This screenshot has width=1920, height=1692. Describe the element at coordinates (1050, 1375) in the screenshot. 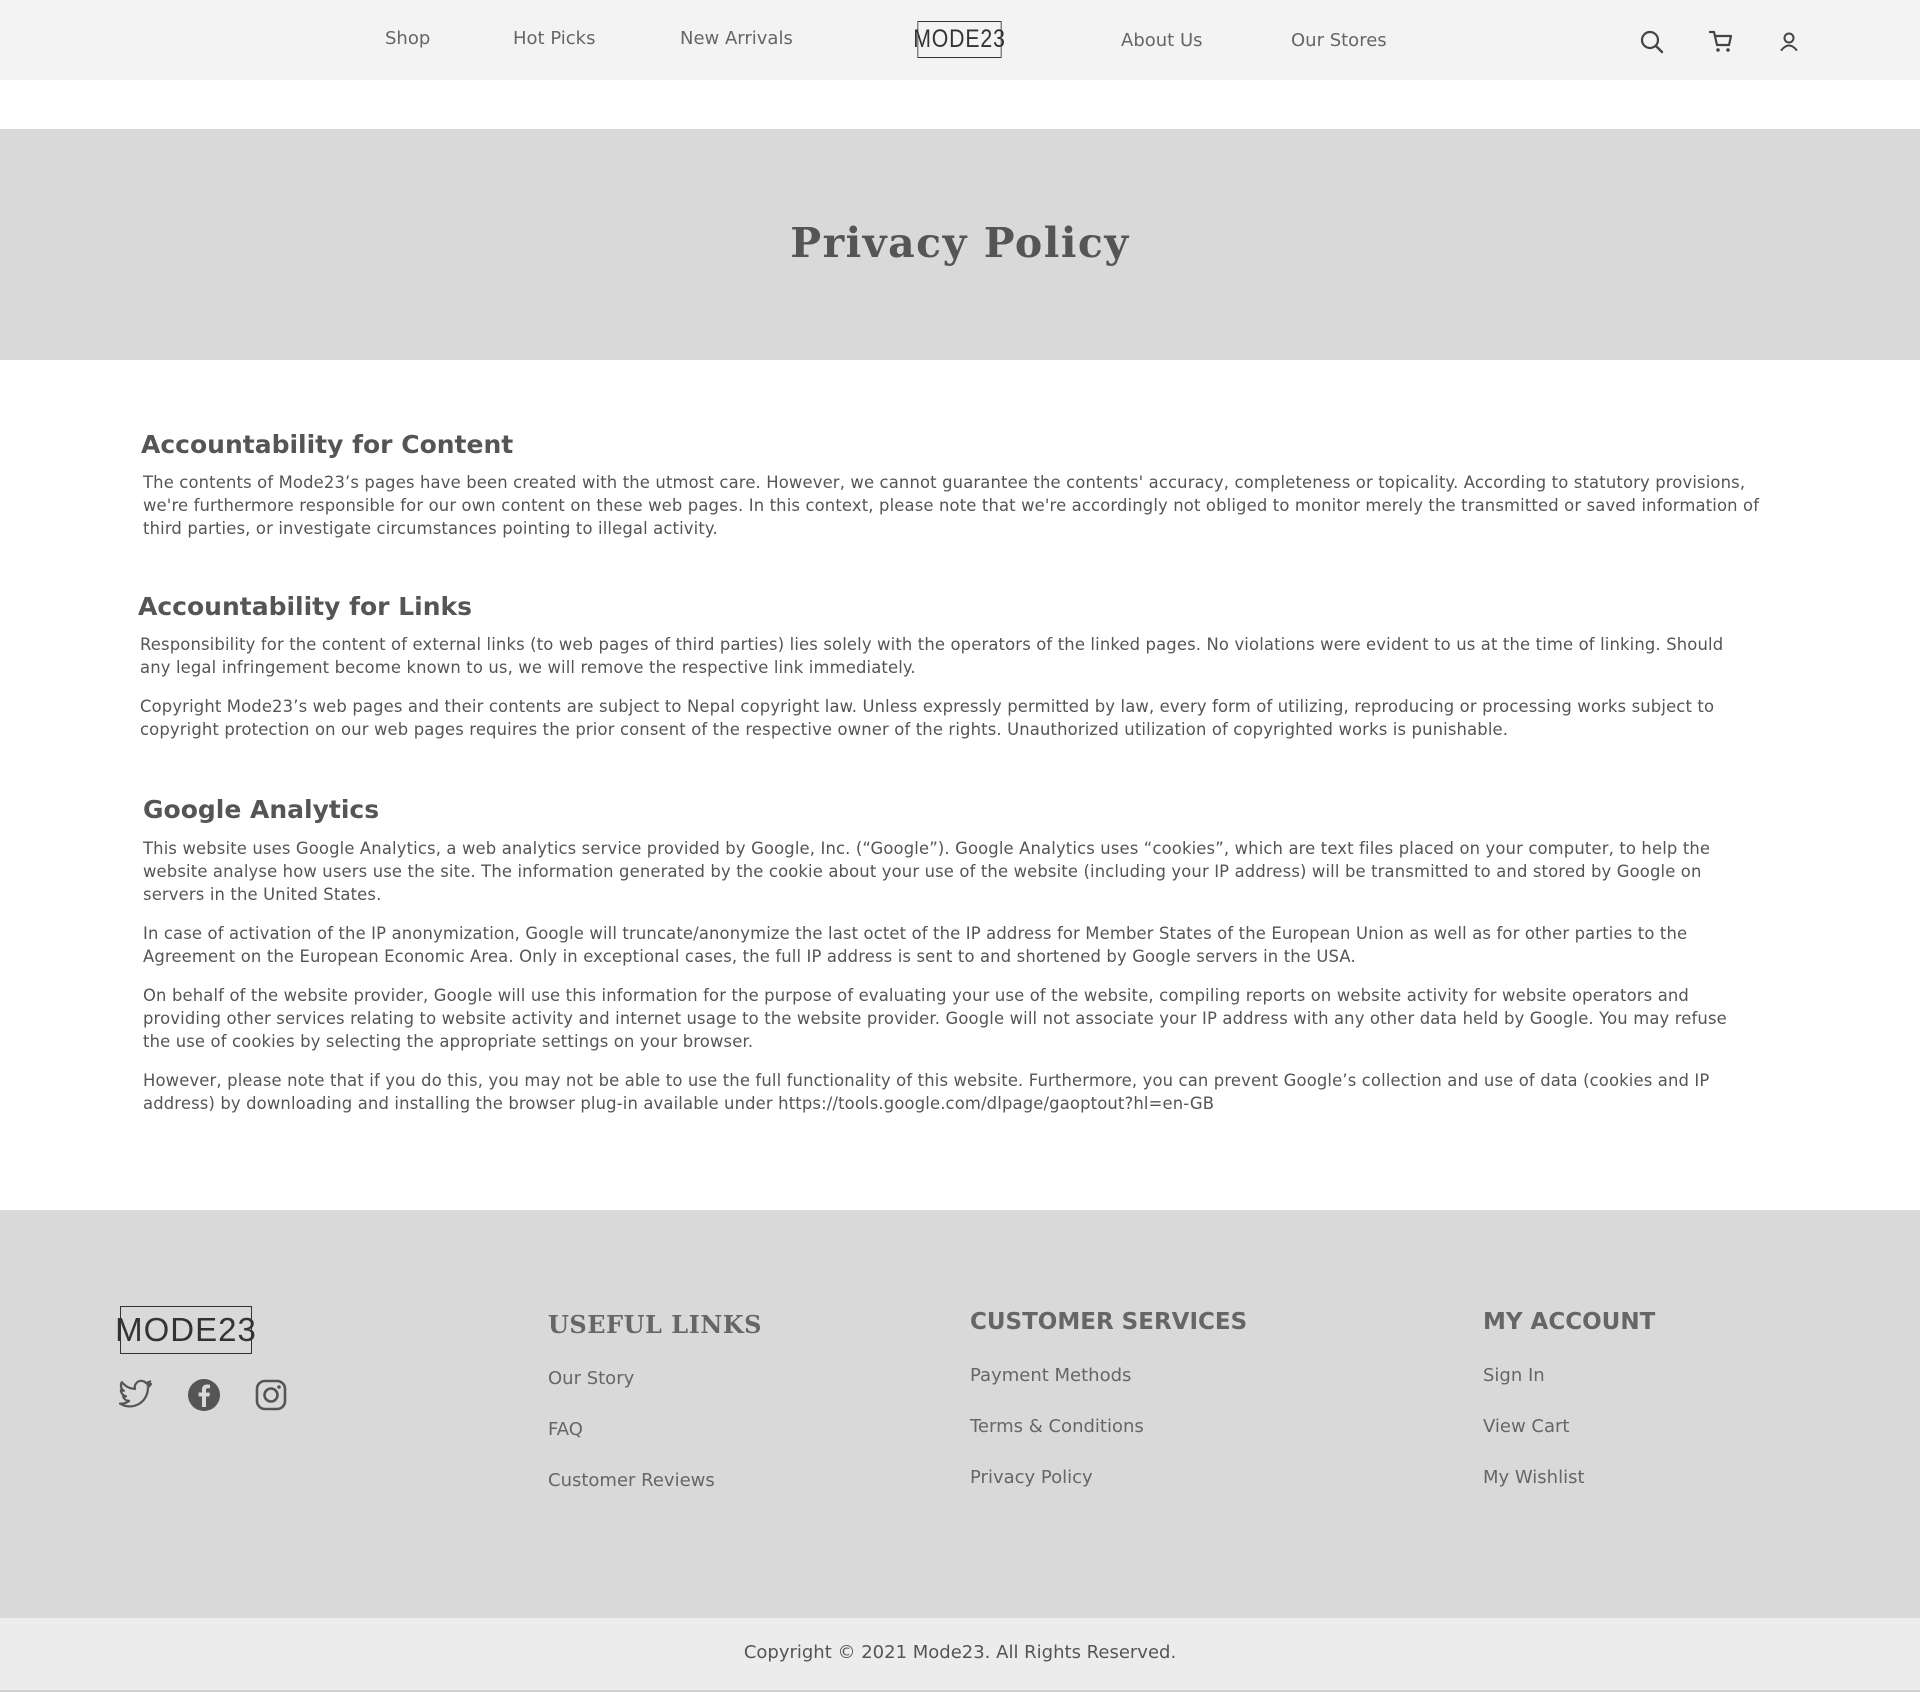

I see `footer-link-payment-methods: Payment Methods` at that location.